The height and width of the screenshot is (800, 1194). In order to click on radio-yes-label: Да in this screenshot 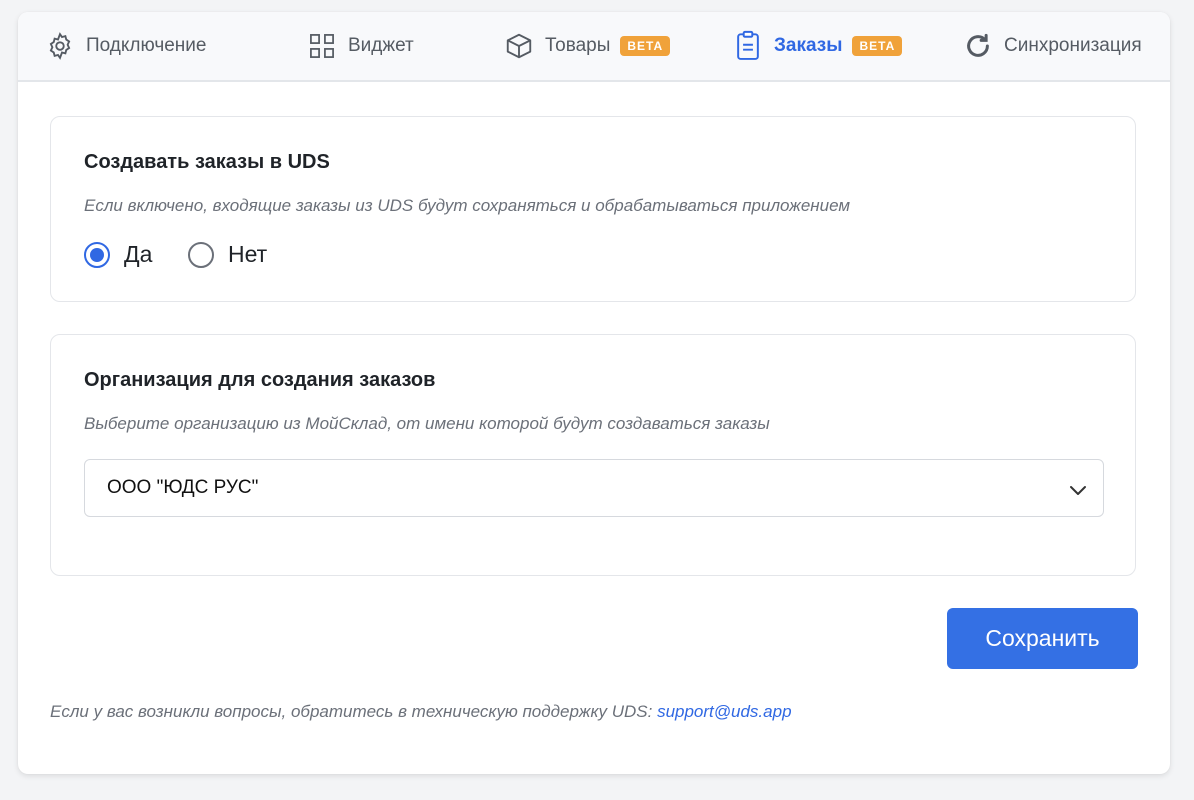, I will do `click(138, 254)`.